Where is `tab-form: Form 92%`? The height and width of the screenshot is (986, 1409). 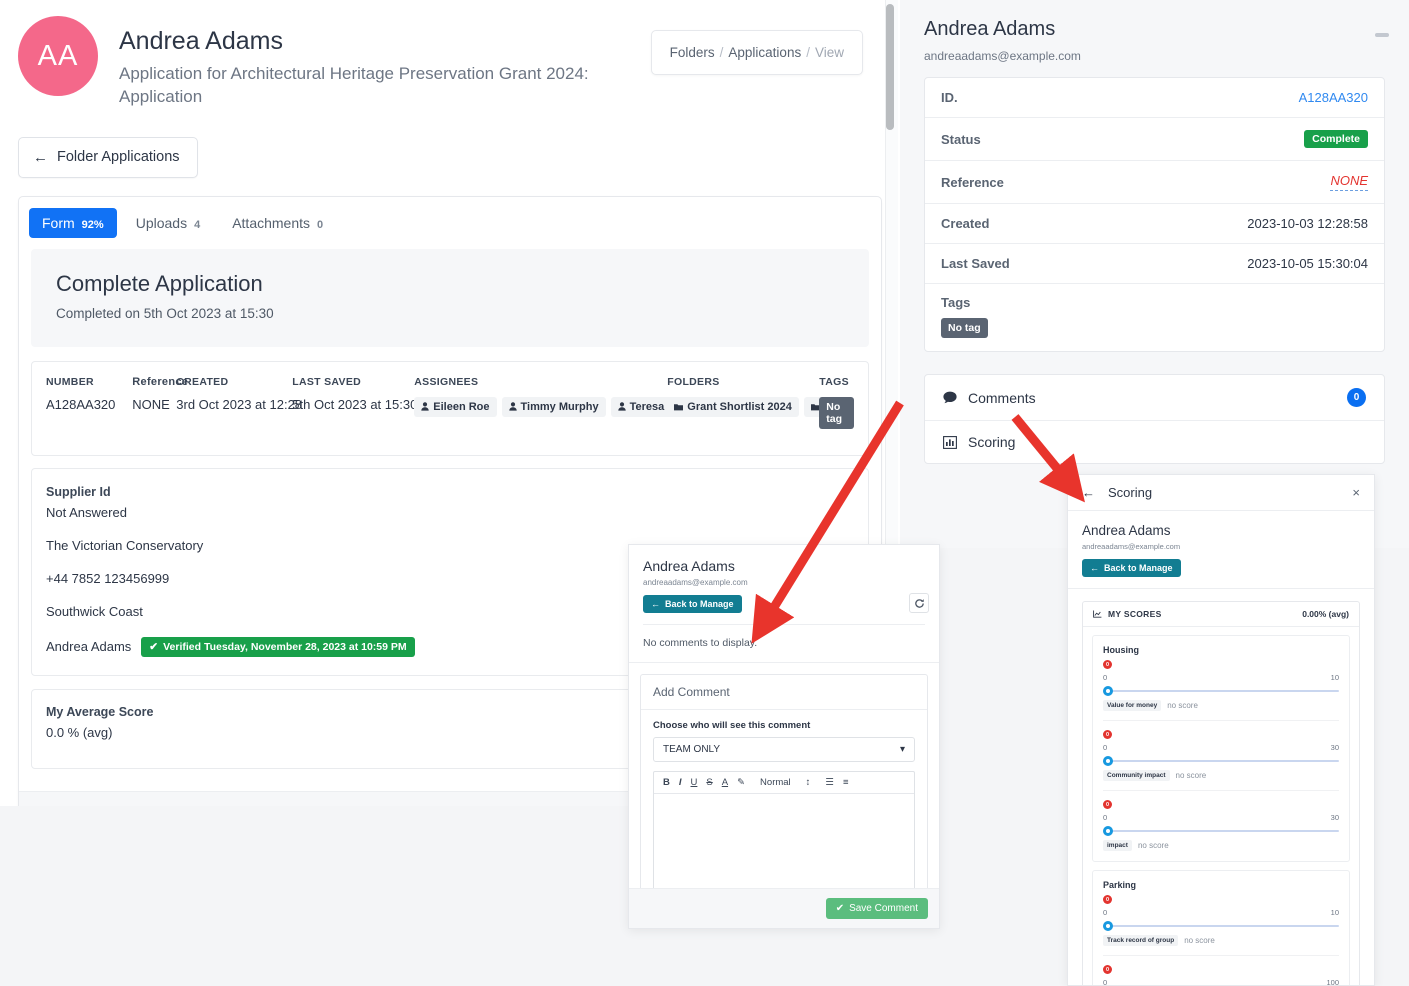 tab-form: Form 92% is located at coordinates (73, 222).